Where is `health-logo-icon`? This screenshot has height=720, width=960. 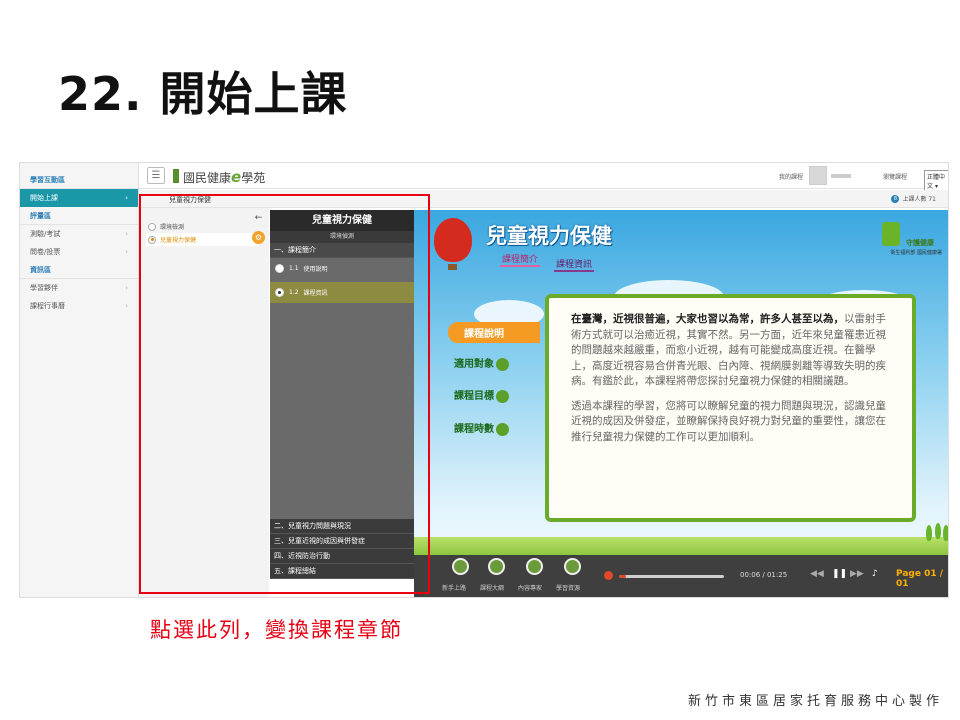
health-logo-icon is located at coordinates (891, 234).